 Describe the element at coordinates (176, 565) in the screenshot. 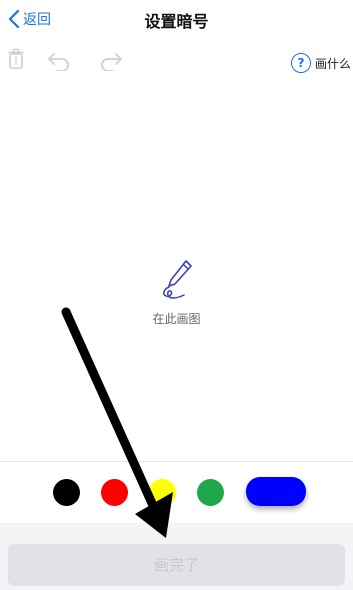

I see `done-drawing-button: 画完了` at that location.